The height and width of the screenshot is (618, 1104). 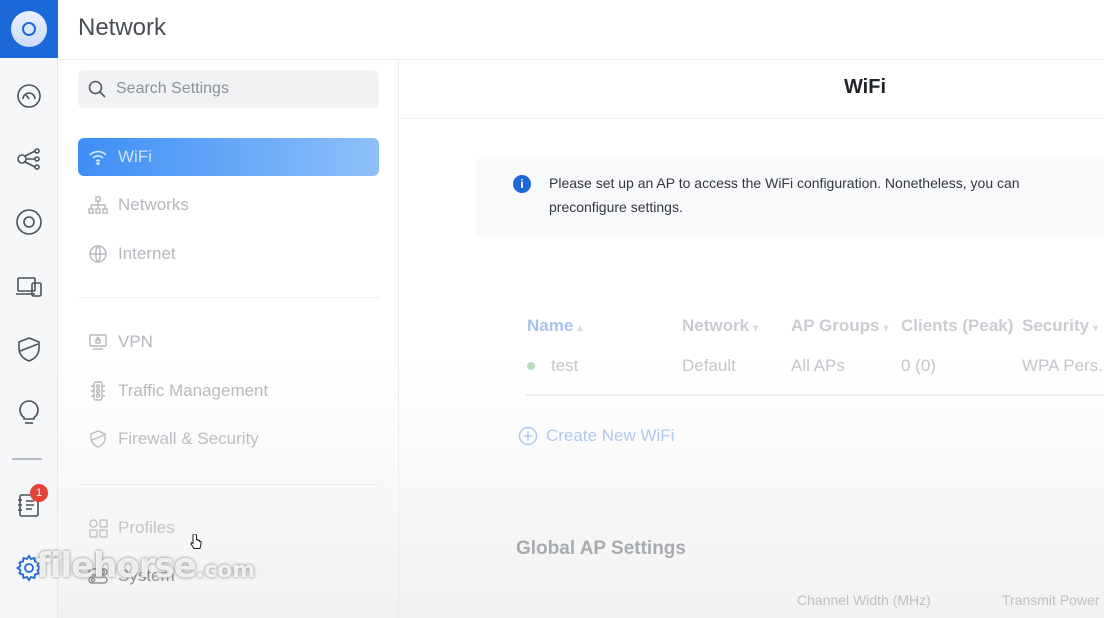 I want to click on app-logo, so click(x=29, y=29).